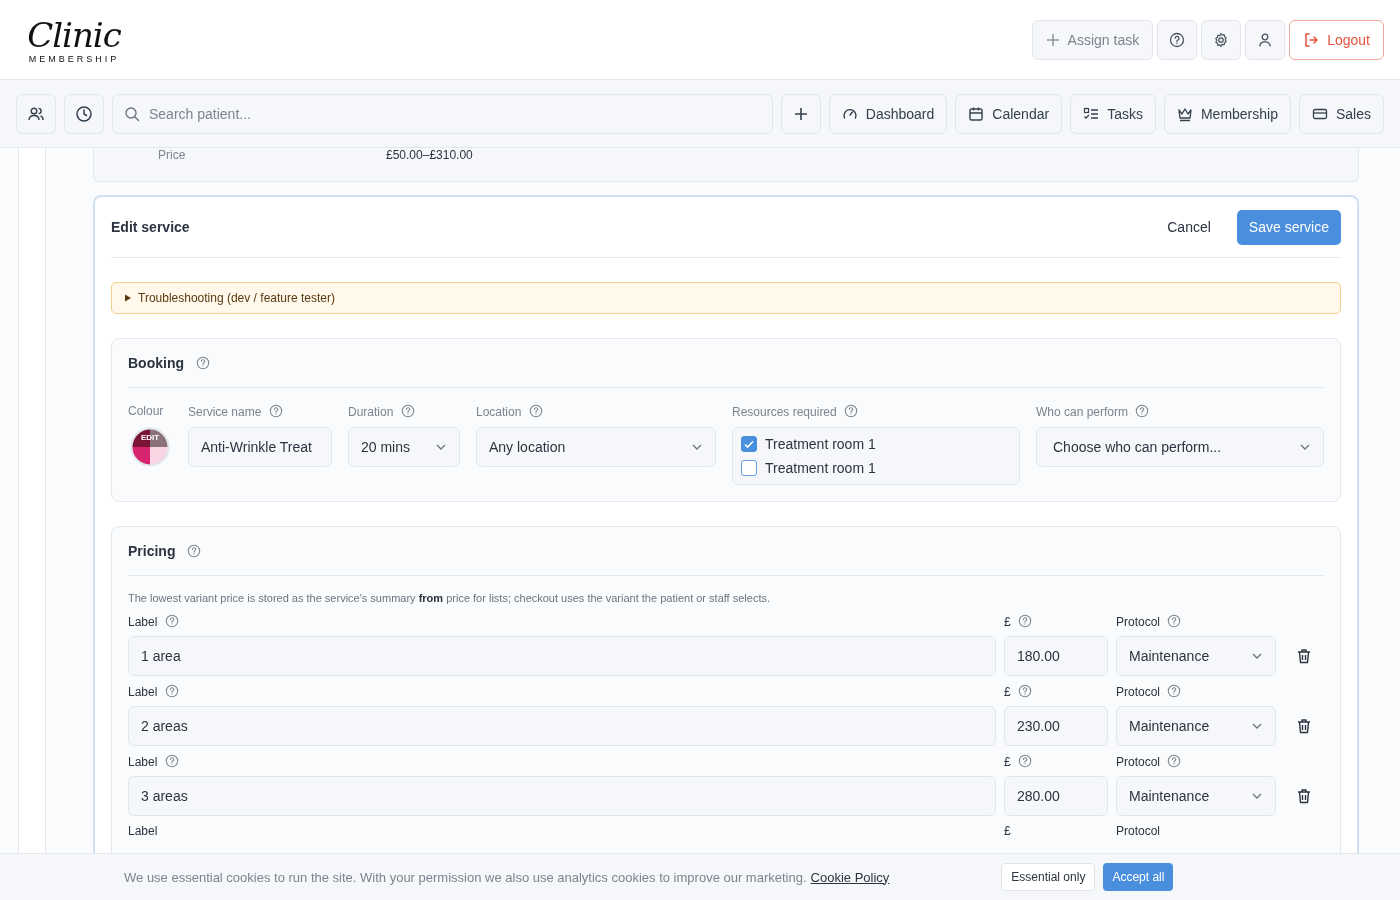 This screenshot has width=1400, height=900. I want to click on variant-label-field: 1 area, so click(562, 656).